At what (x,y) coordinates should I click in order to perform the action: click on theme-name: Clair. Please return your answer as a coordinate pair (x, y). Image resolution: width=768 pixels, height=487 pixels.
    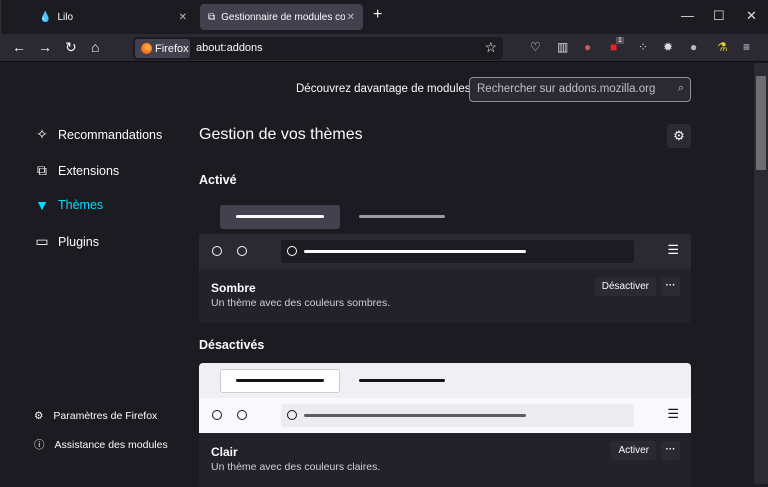
    Looking at the image, I should click on (224, 452).